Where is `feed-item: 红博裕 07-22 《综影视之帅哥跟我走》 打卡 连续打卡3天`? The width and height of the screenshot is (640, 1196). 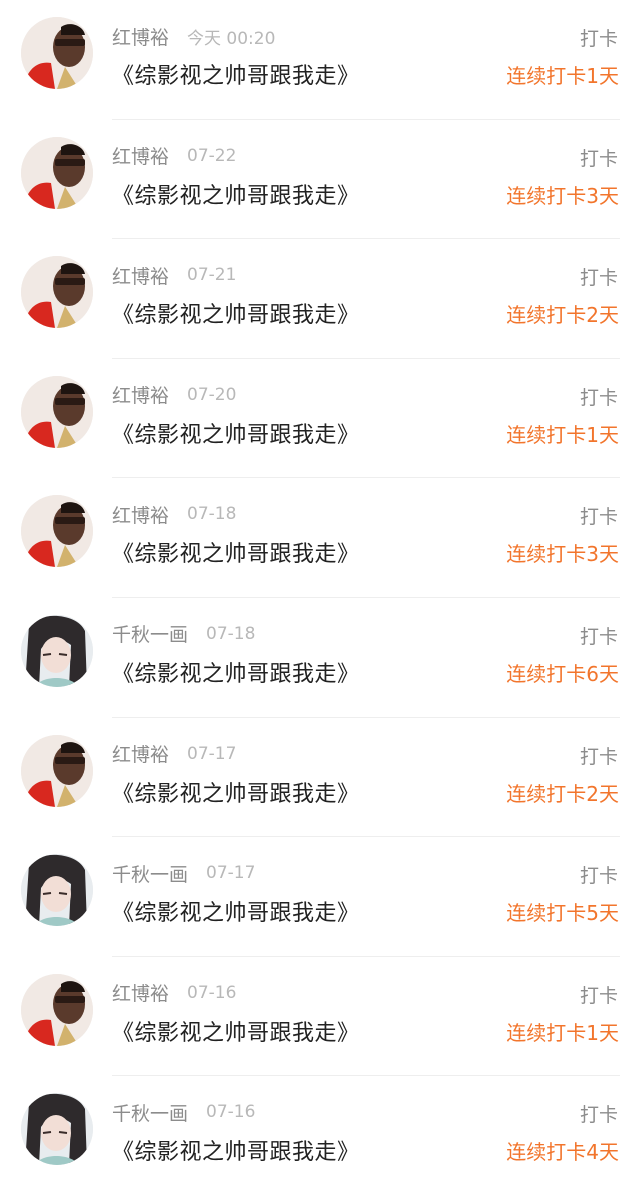 feed-item: 红博裕 07-22 《综影视之帅哥跟我走》 打卡 连续打卡3天 is located at coordinates (320, 180).